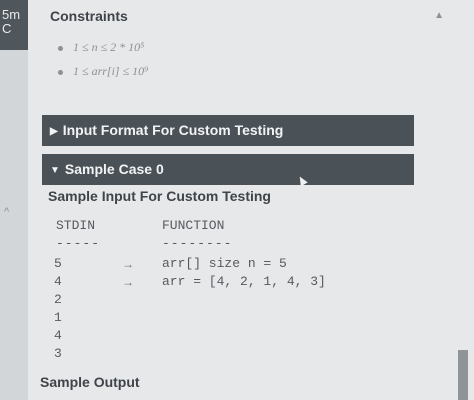  Describe the element at coordinates (439, 15) in the screenshot. I see `chevron-up-icon: ▲` at that location.